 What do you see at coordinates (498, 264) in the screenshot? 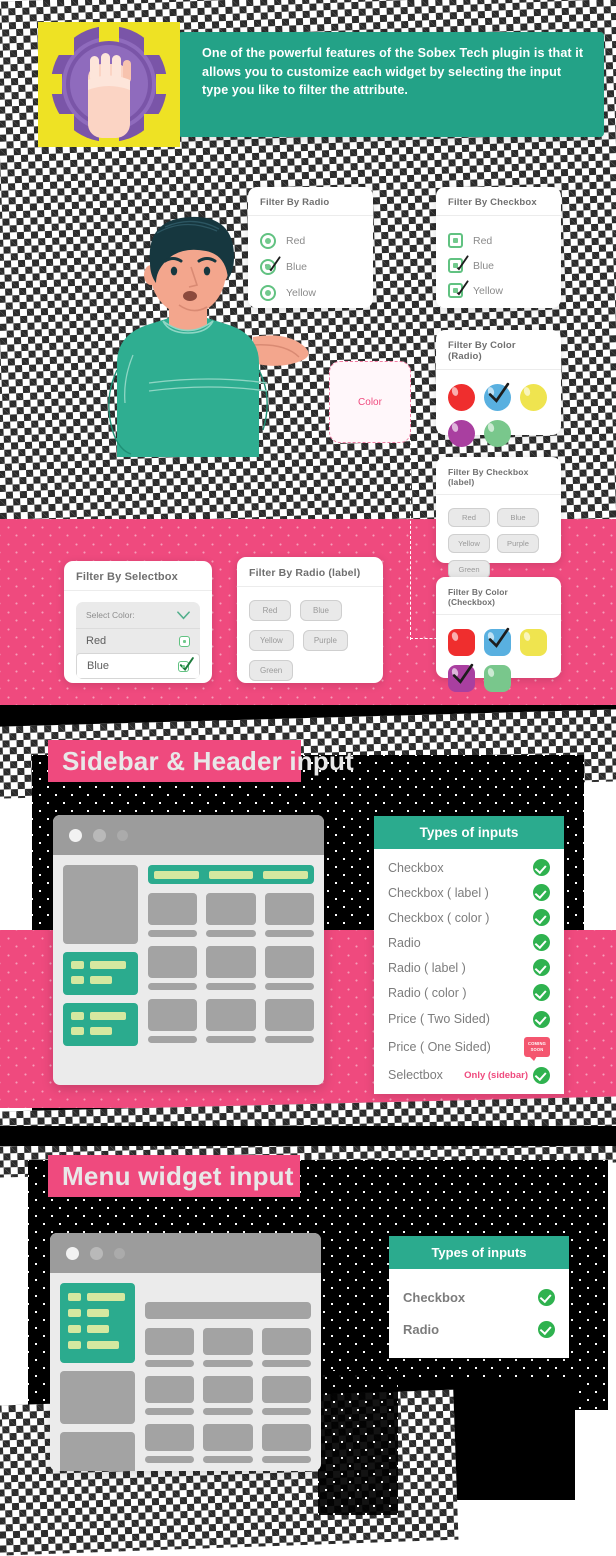
I see `checkbox-option-blue: Blue` at bounding box center [498, 264].